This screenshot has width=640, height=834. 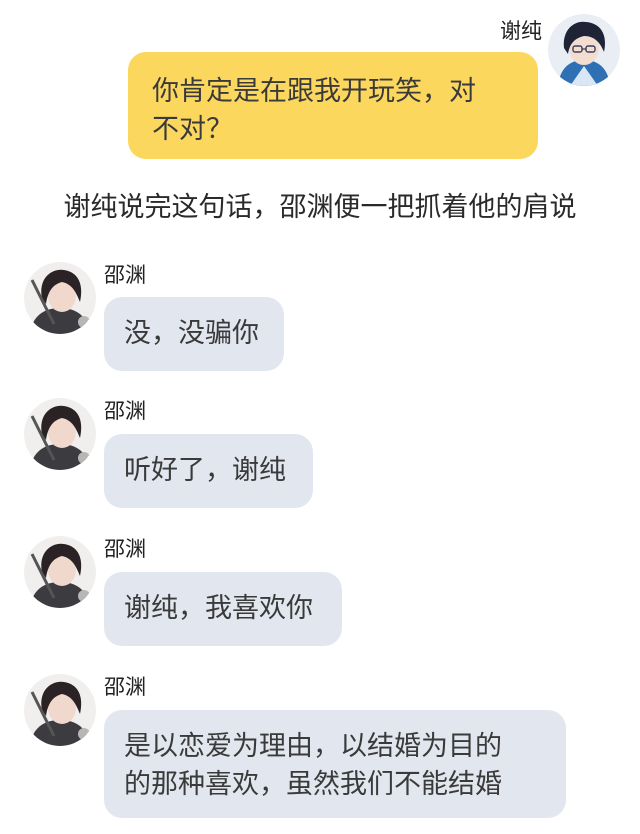 What do you see at coordinates (584, 50) in the screenshot?
I see `self-avatar-icon` at bounding box center [584, 50].